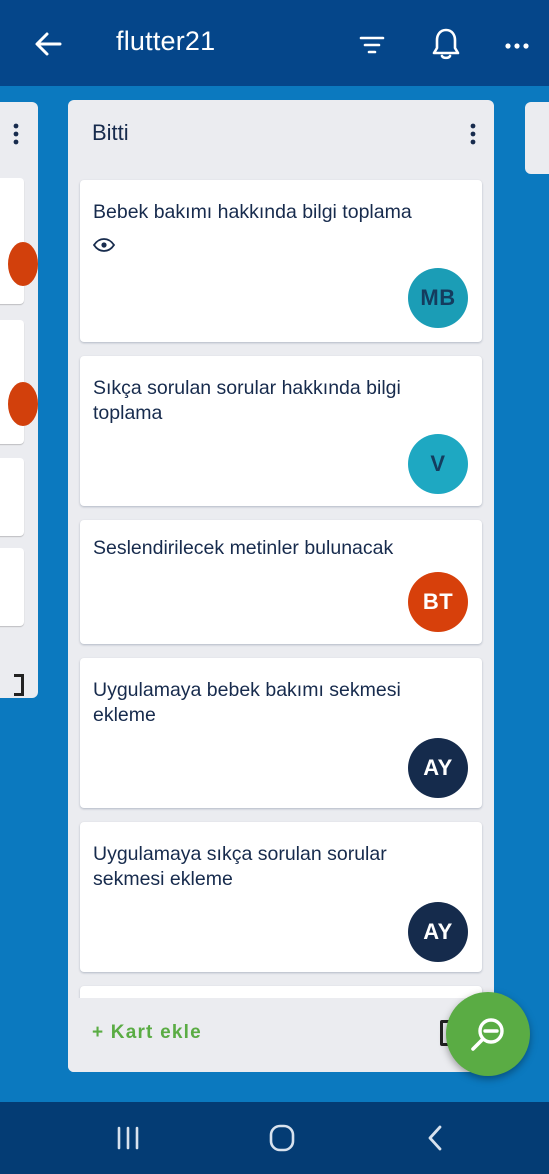  I want to click on zoom-out-icon, so click(487, 1034).